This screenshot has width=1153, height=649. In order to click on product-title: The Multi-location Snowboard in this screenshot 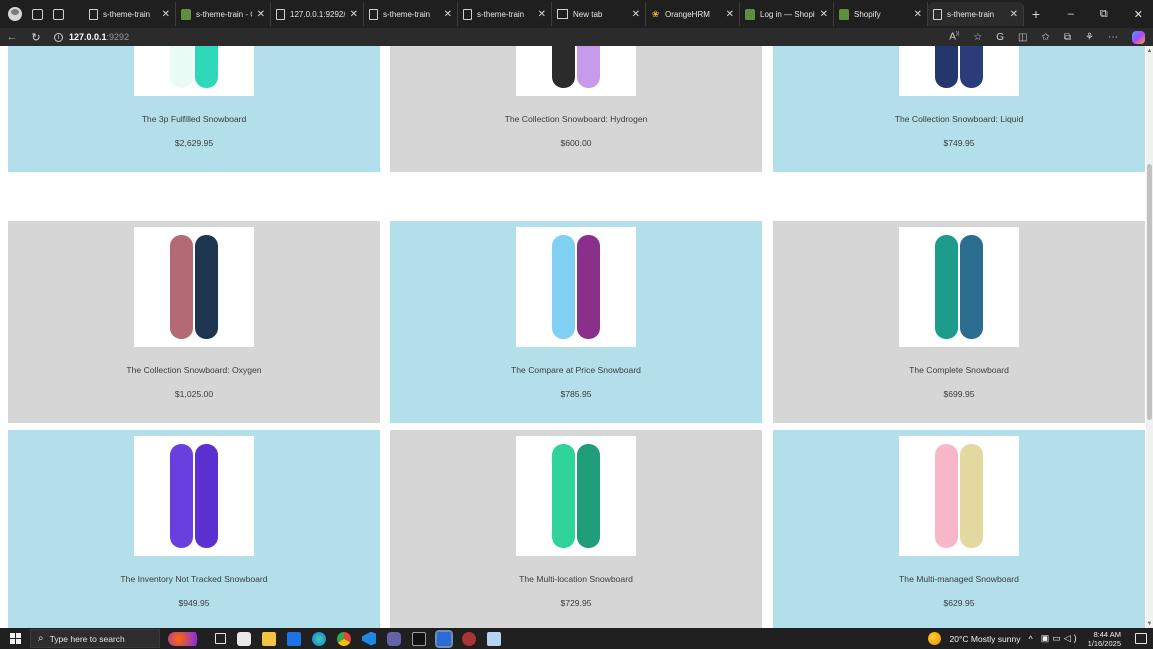, I will do `click(576, 579)`.